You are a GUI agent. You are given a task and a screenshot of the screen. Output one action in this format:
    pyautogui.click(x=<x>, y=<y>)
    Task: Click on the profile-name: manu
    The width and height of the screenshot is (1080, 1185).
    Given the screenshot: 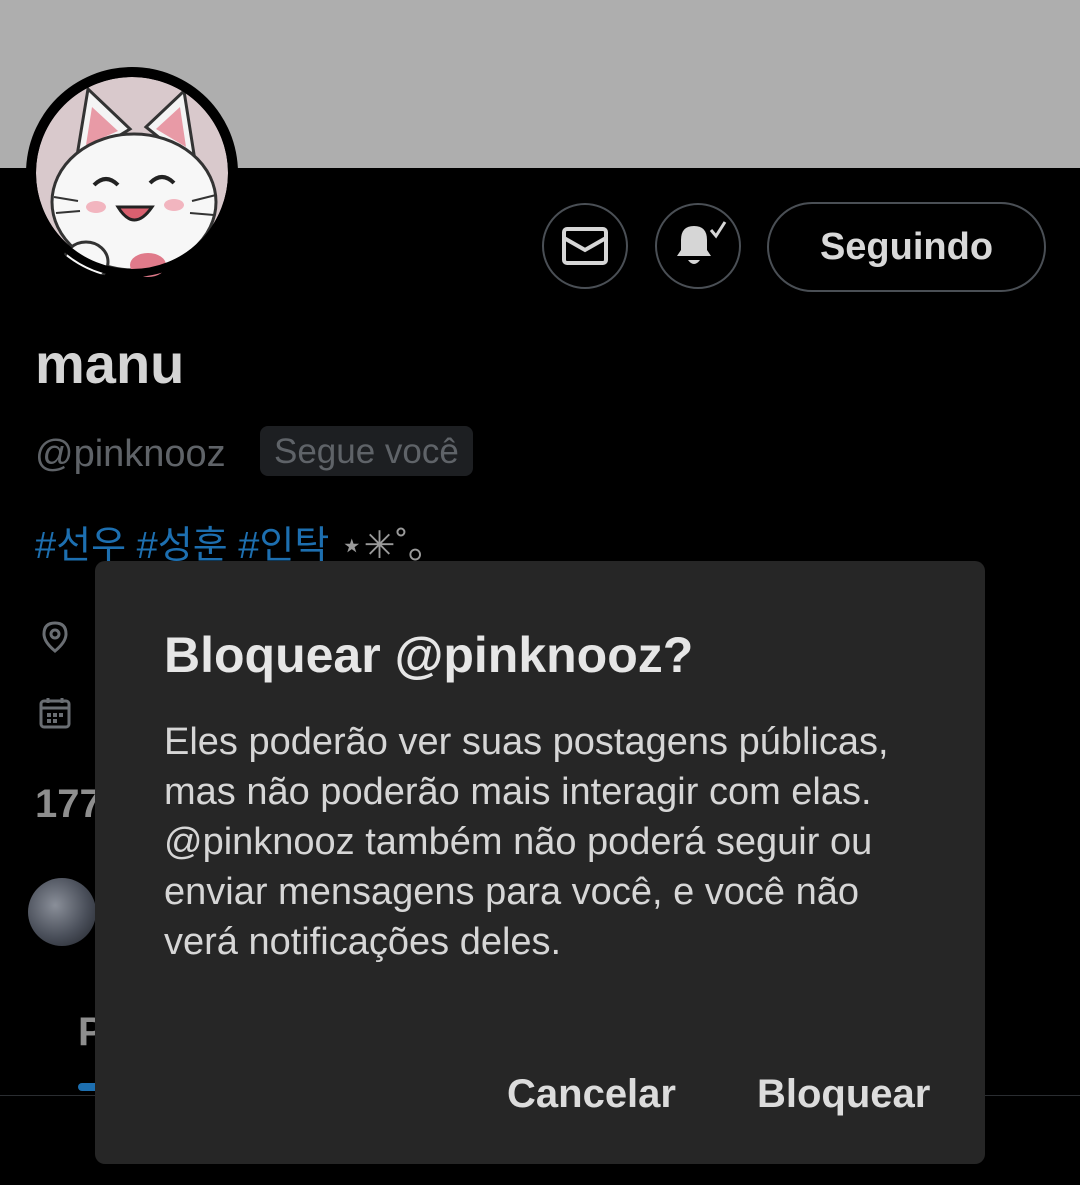 What is the action you would take?
    pyautogui.click(x=110, y=363)
    